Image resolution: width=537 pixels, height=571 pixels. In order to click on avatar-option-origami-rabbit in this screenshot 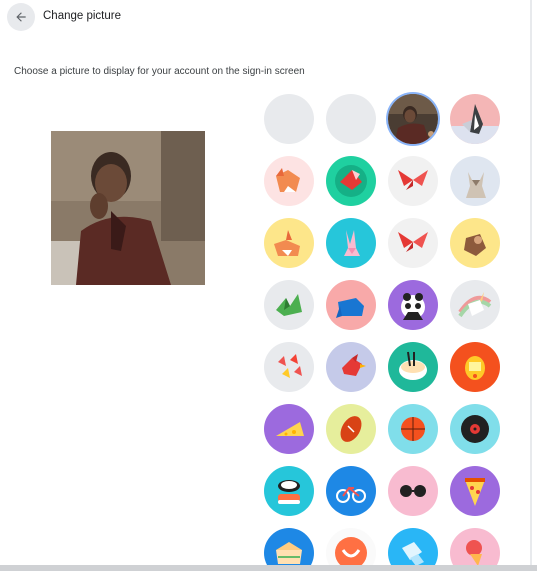, I will do `click(351, 243)`.